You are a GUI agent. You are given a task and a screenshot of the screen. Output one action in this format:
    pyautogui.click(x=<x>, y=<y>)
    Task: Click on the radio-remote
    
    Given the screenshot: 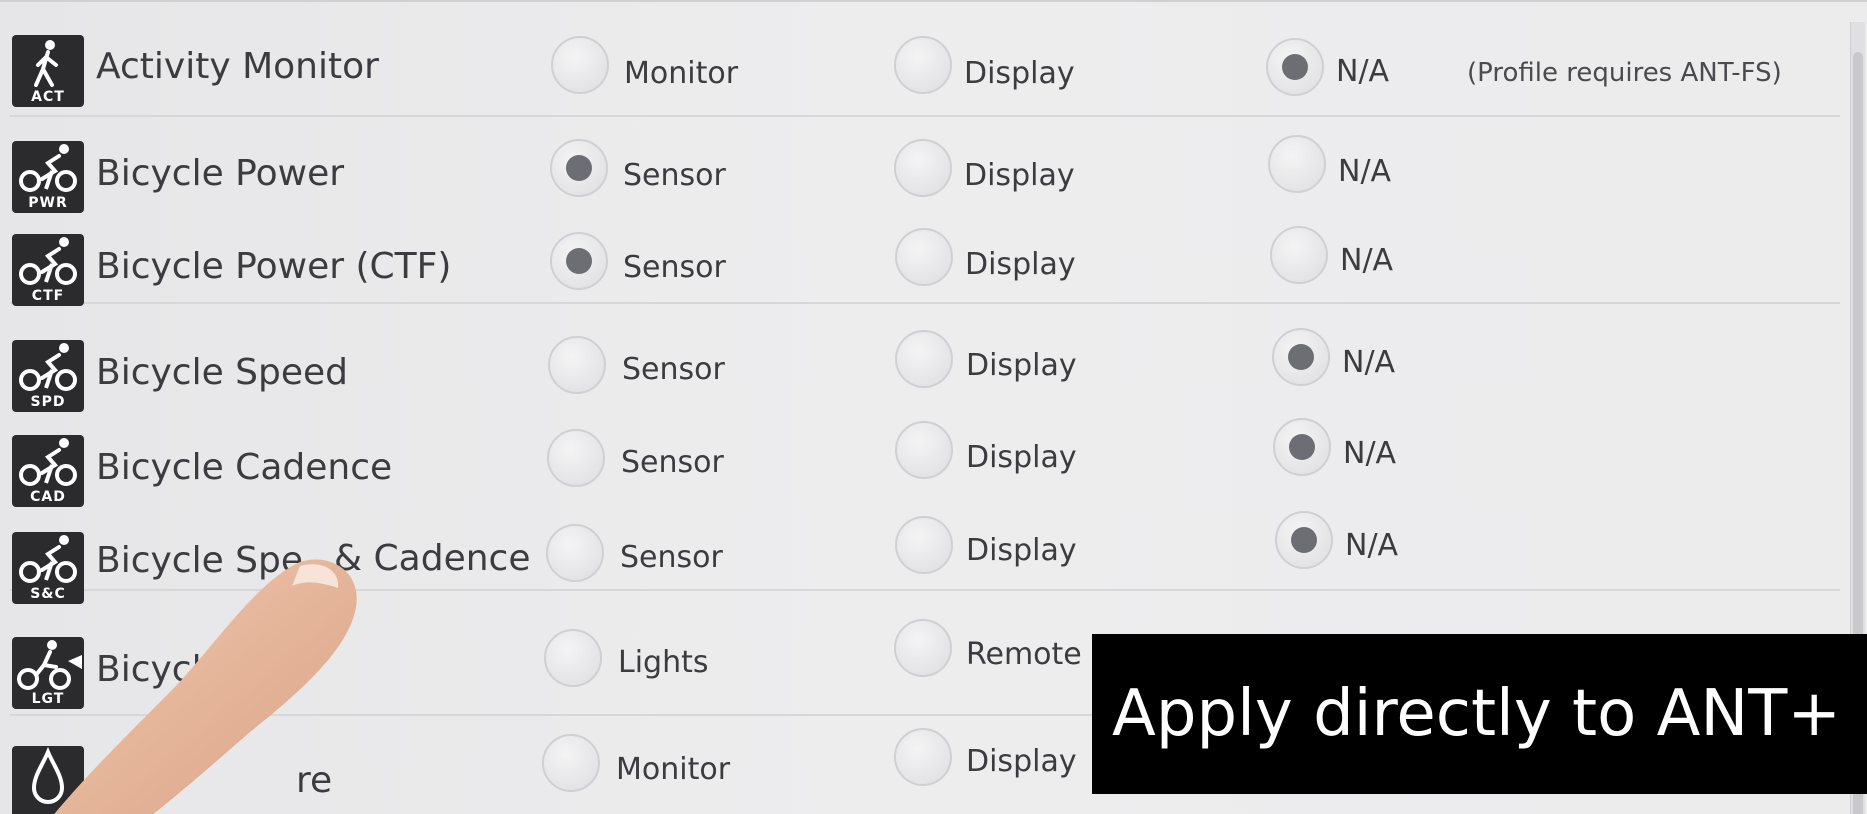 What is the action you would take?
    pyautogui.click(x=923, y=648)
    